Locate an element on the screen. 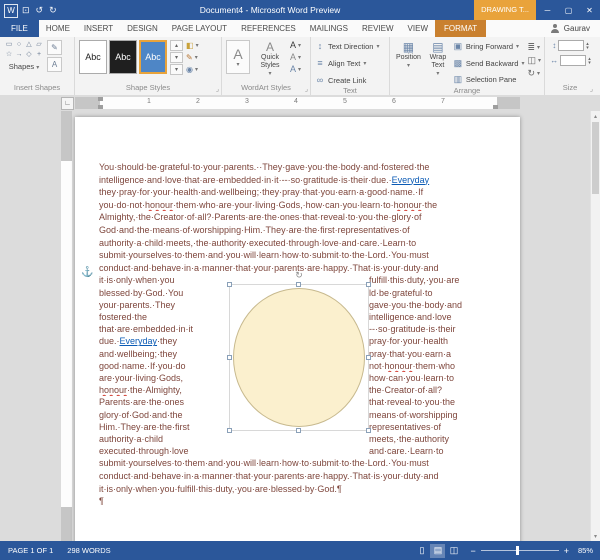  caret-down-icon: ▾ is located at coordinates (365, 63).